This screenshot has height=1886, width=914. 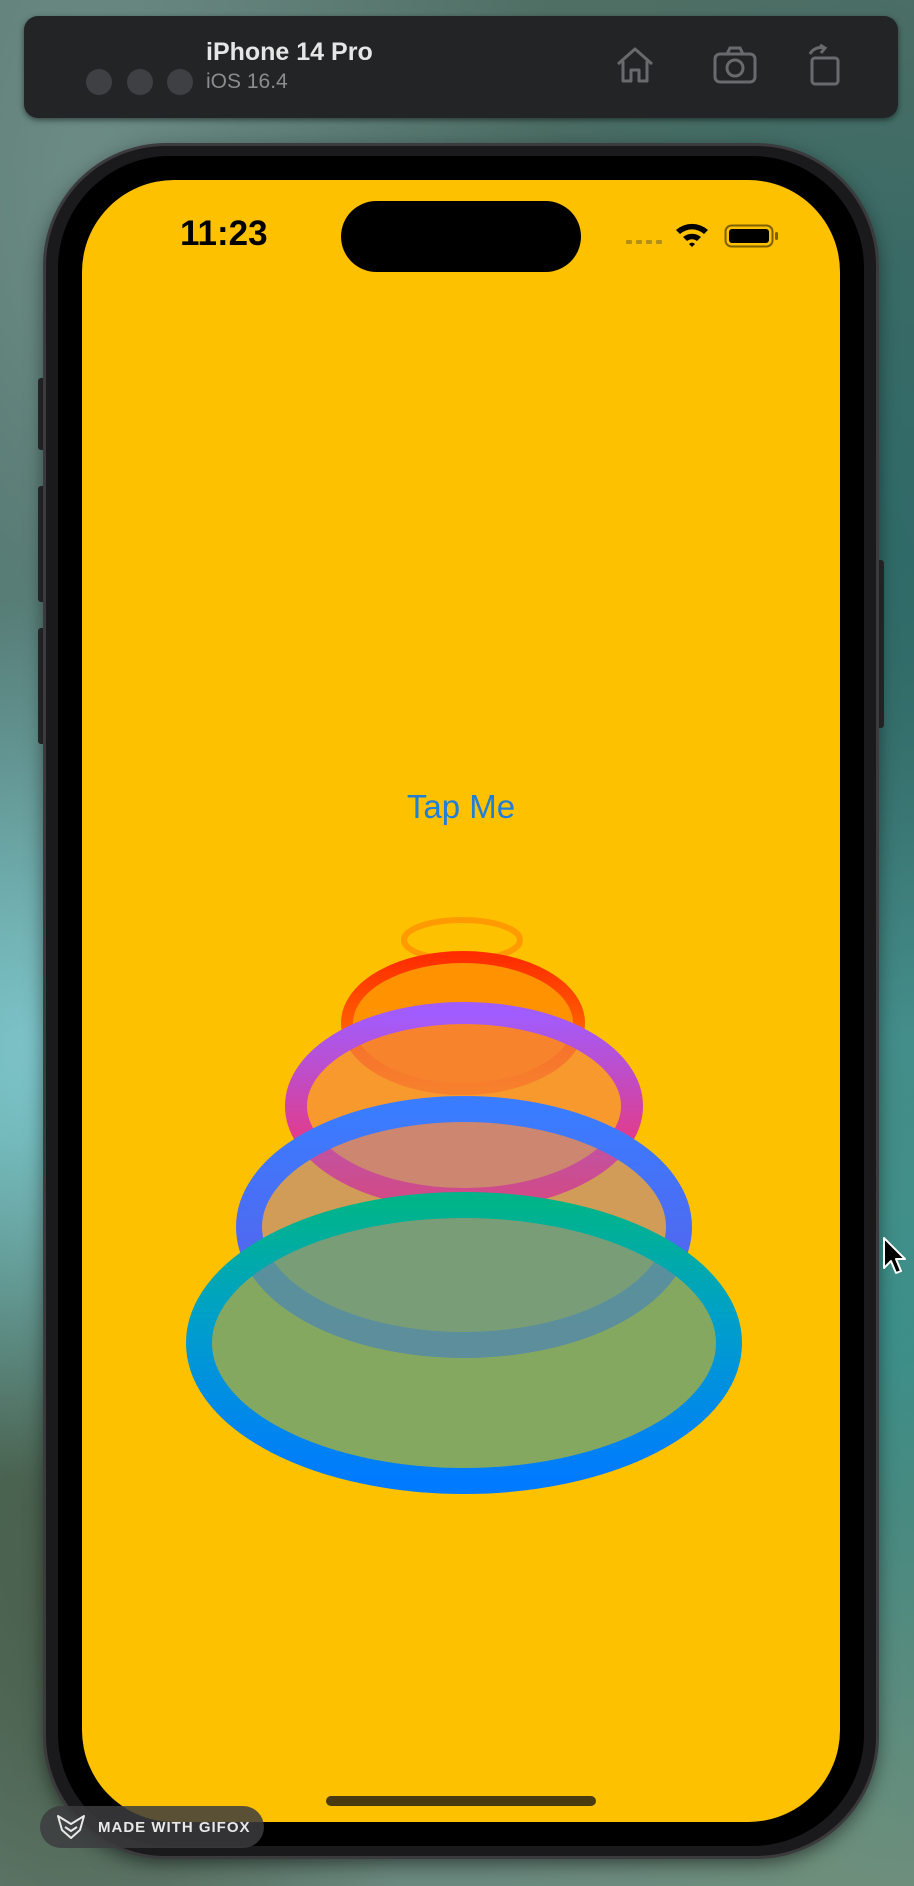 What do you see at coordinates (461, 1801) in the screenshot?
I see `home-indicator` at bounding box center [461, 1801].